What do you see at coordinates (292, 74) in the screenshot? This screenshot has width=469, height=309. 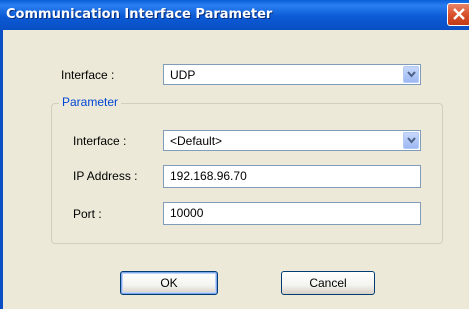 I see `interface-select: UDP` at bounding box center [292, 74].